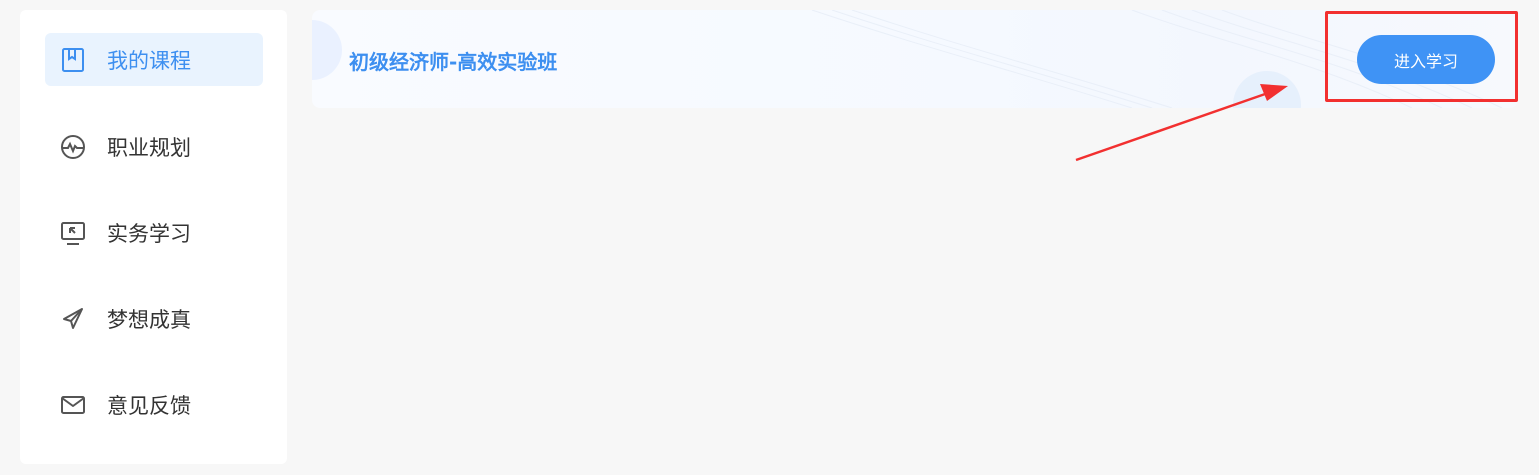  I want to click on monitor-icon, so click(73, 233).